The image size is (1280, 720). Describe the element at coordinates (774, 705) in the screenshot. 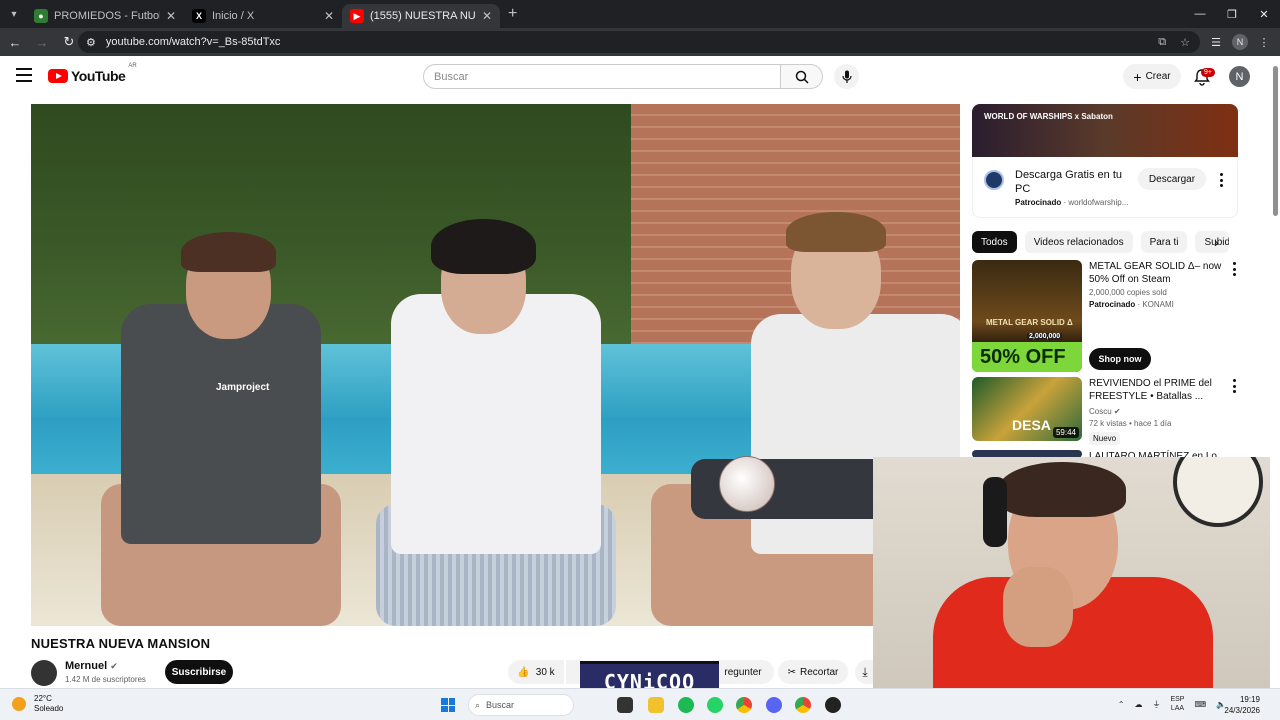

I see `discord-icon` at that location.